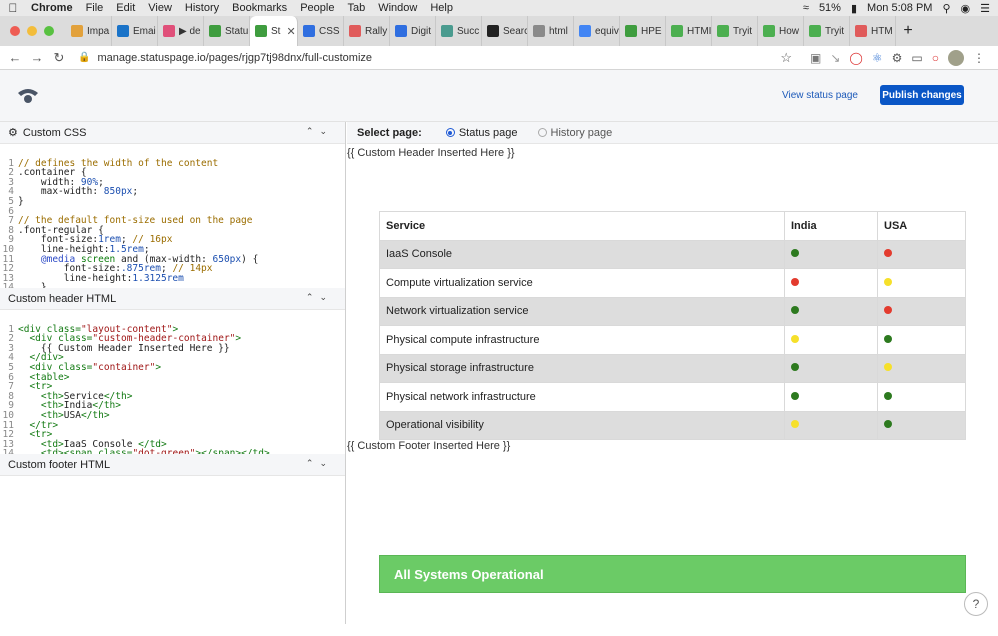 This screenshot has height=636, width=998. I want to click on tab-title: Impa, so click(98, 31).